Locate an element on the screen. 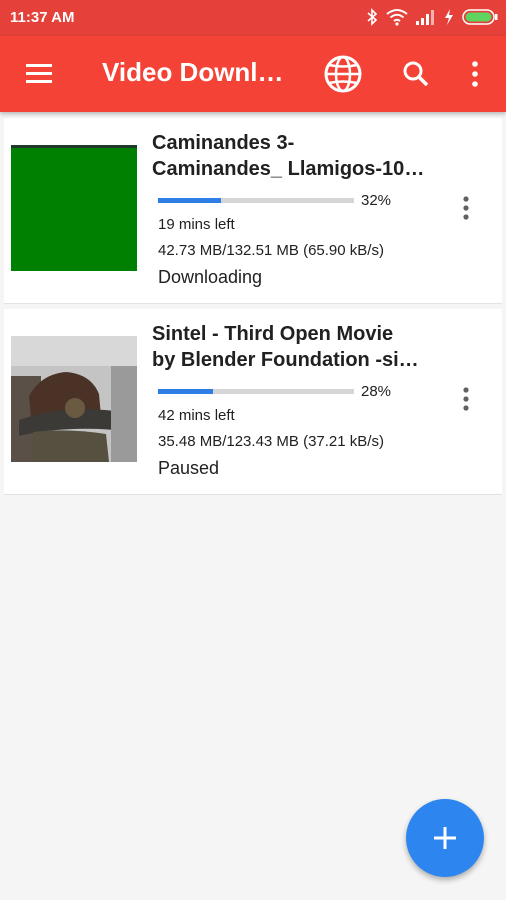 Image resolution: width=506 pixels, height=900 pixels. bluetooth-icon is located at coordinates (372, 17).